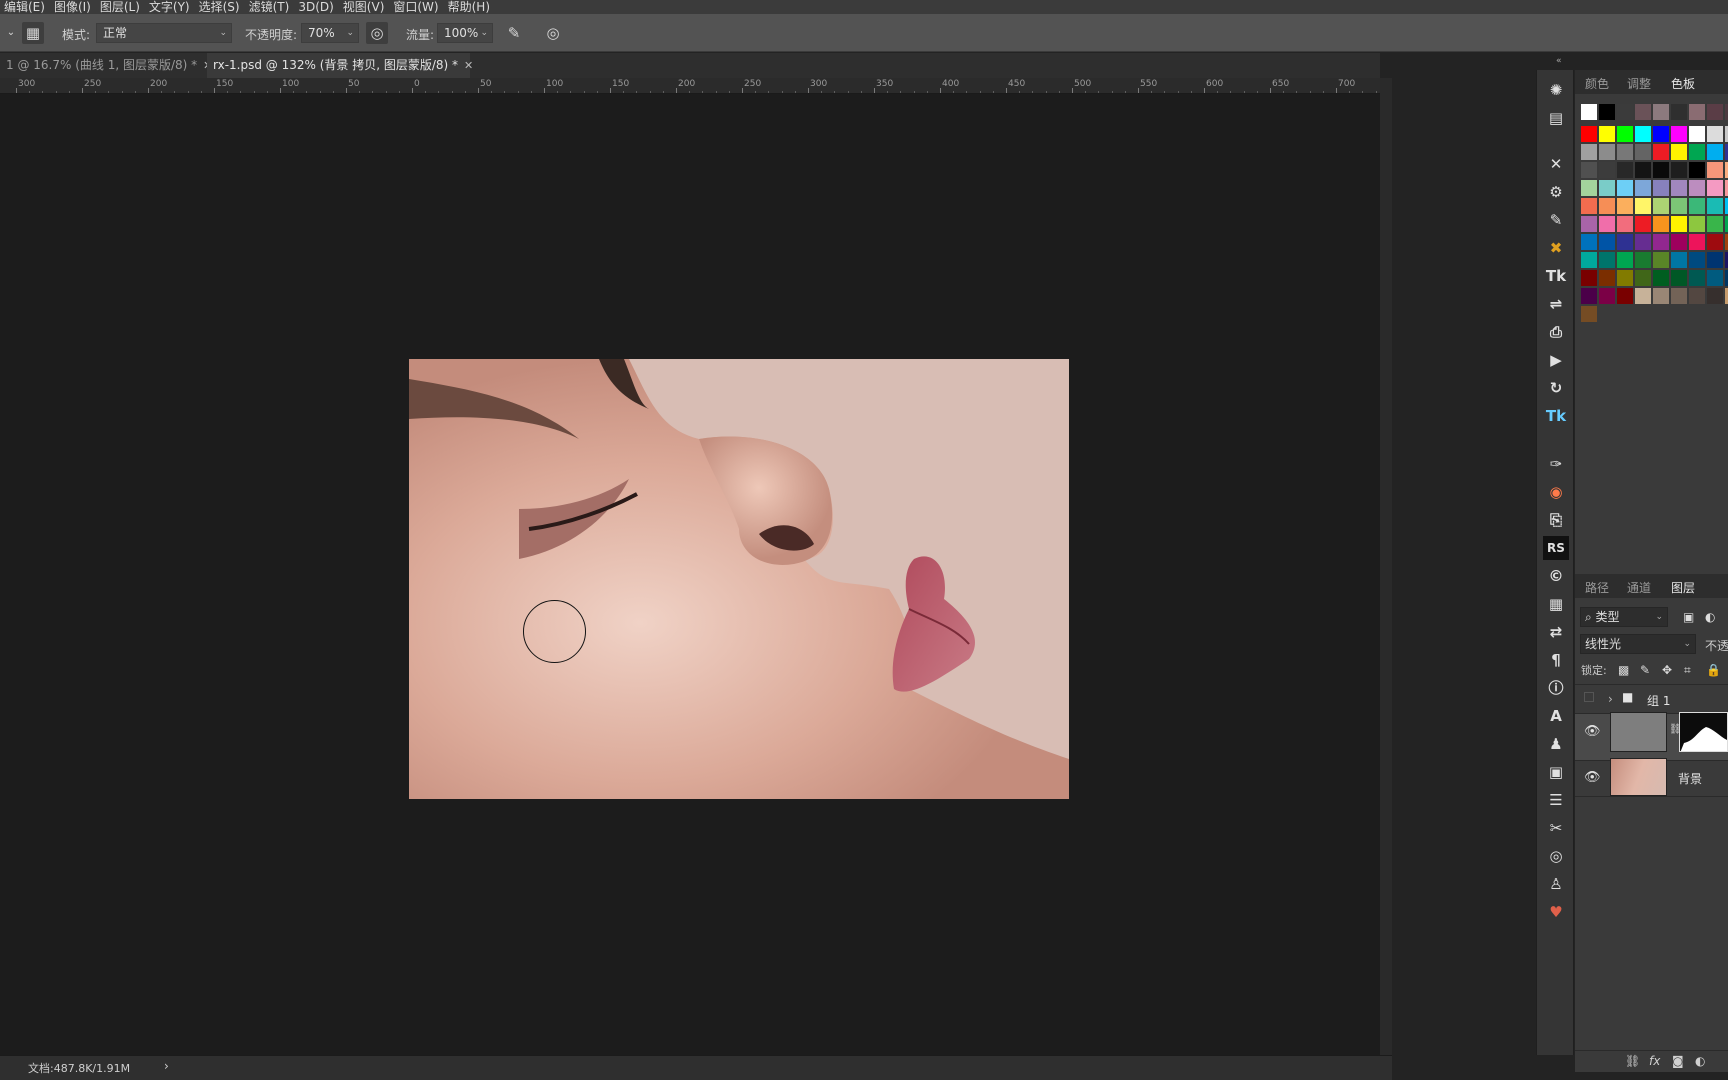 Image resolution: width=1728 pixels, height=1080 pixels. I want to click on brush-tool-icon: ✎, so click(1556, 220).